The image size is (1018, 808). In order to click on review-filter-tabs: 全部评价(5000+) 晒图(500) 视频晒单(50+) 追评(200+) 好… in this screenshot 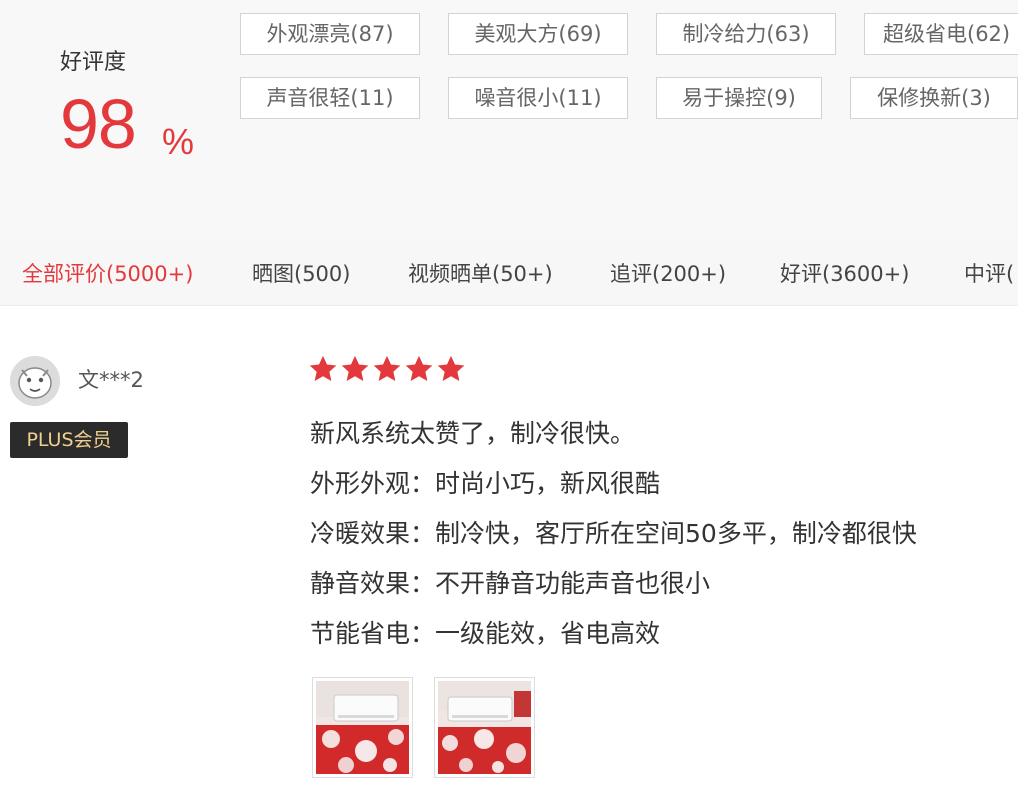, I will do `click(509, 274)`.